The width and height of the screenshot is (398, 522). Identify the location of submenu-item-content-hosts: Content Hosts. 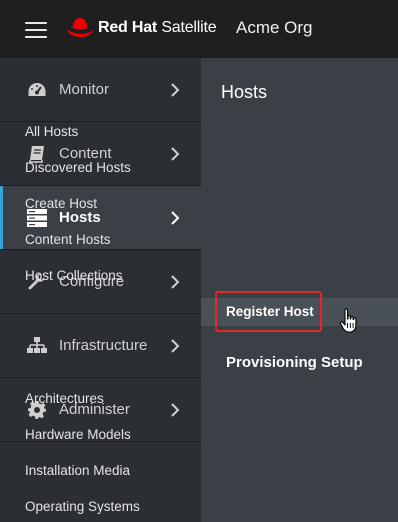
(68, 239).